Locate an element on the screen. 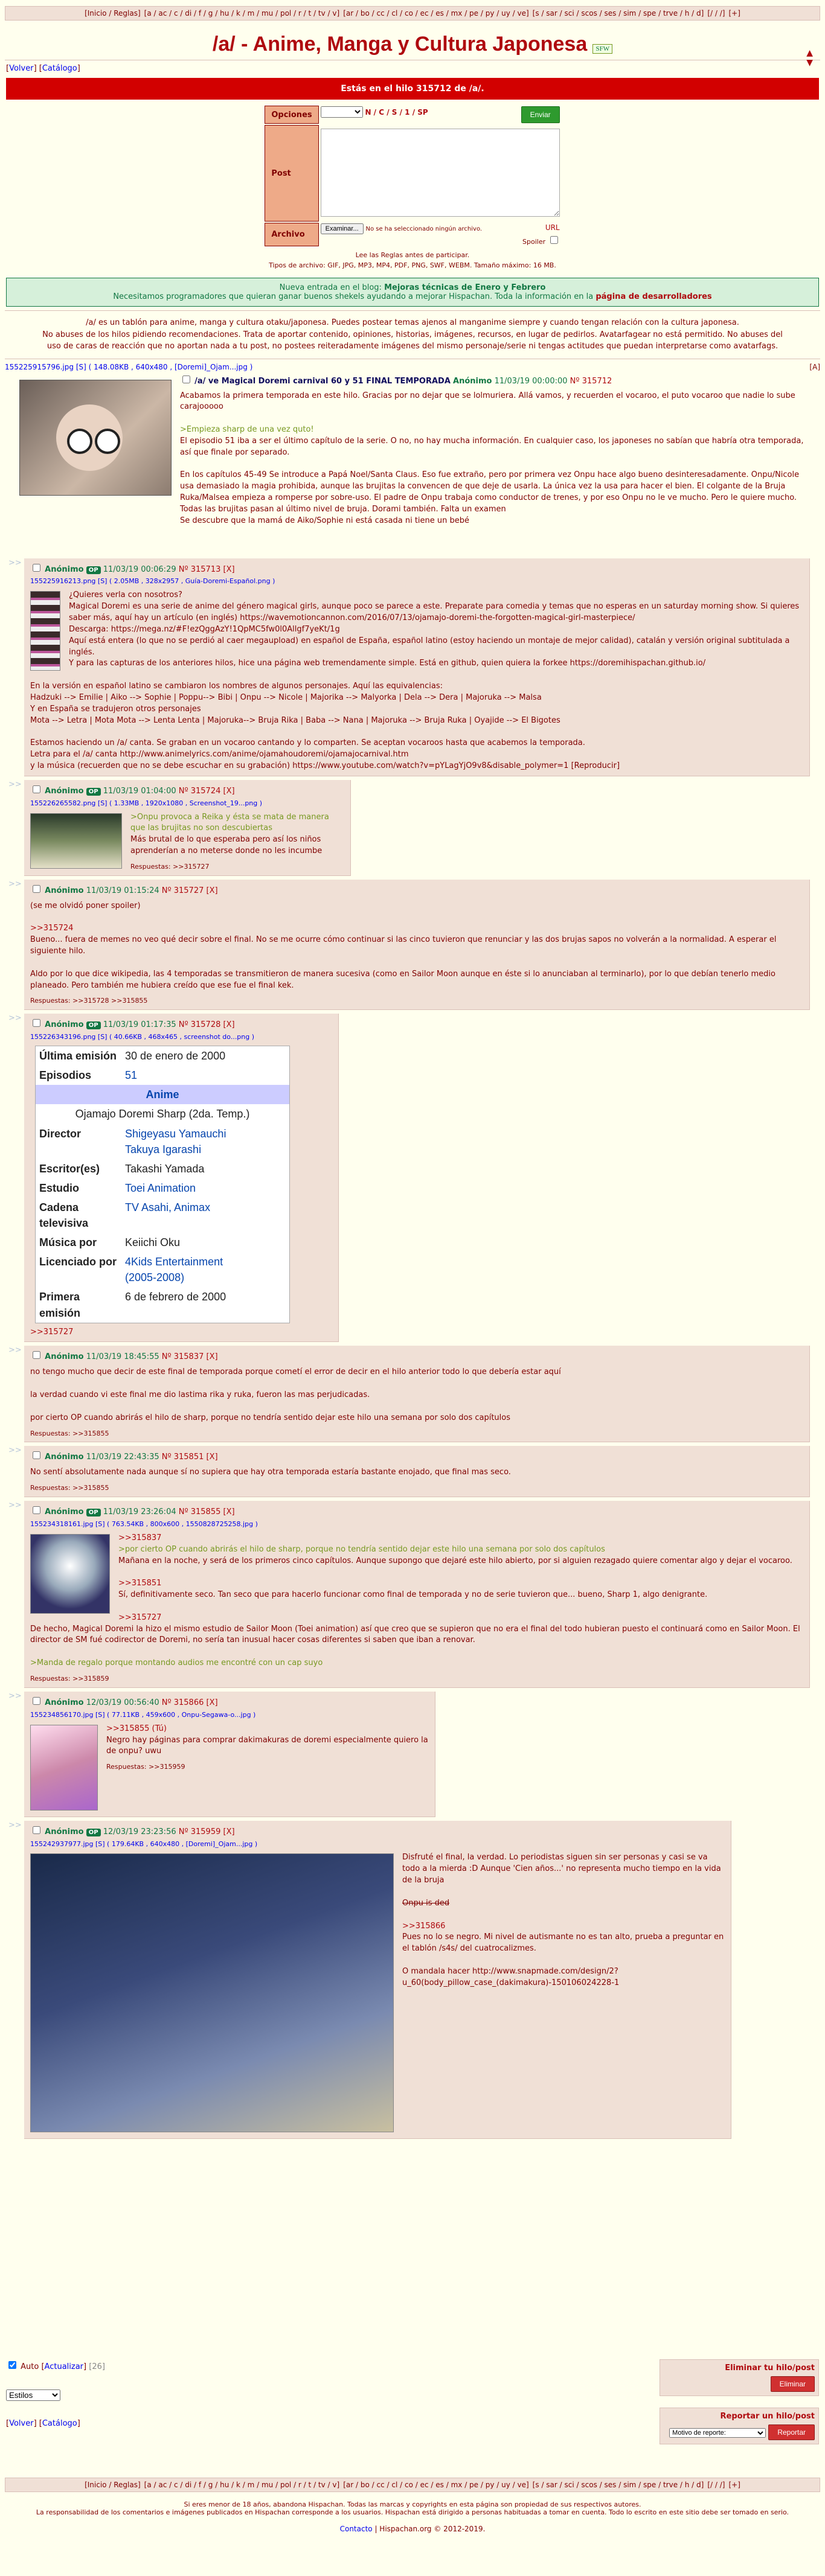 The width and height of the screenshot is (825, 2576). reply-msg-line: >>315851 is located at coordinates (416, 1584).